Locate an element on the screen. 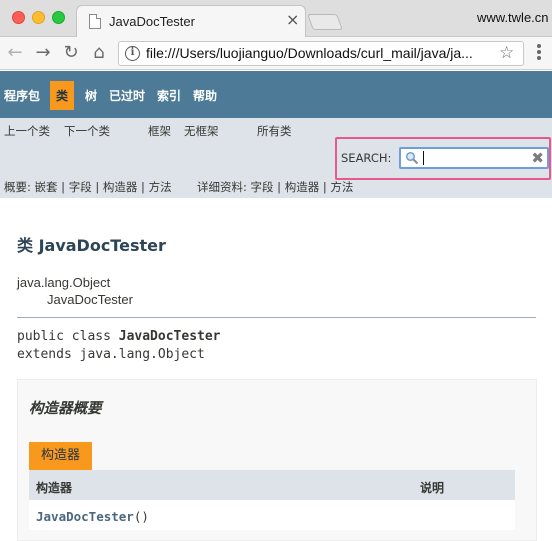 The image size is (552, 541). tab-close-icon: × is located at coordinates (292, 20).